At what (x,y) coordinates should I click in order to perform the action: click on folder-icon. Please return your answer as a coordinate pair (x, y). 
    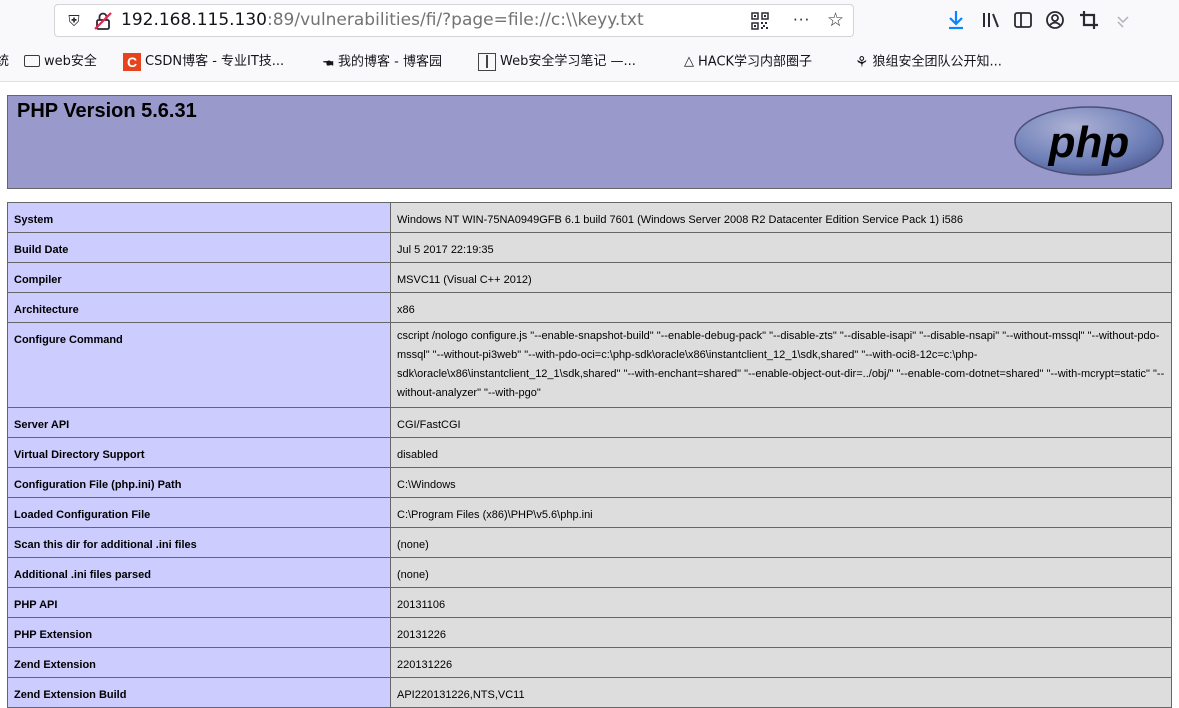
    Looking at the image, I should click on (32, 60).